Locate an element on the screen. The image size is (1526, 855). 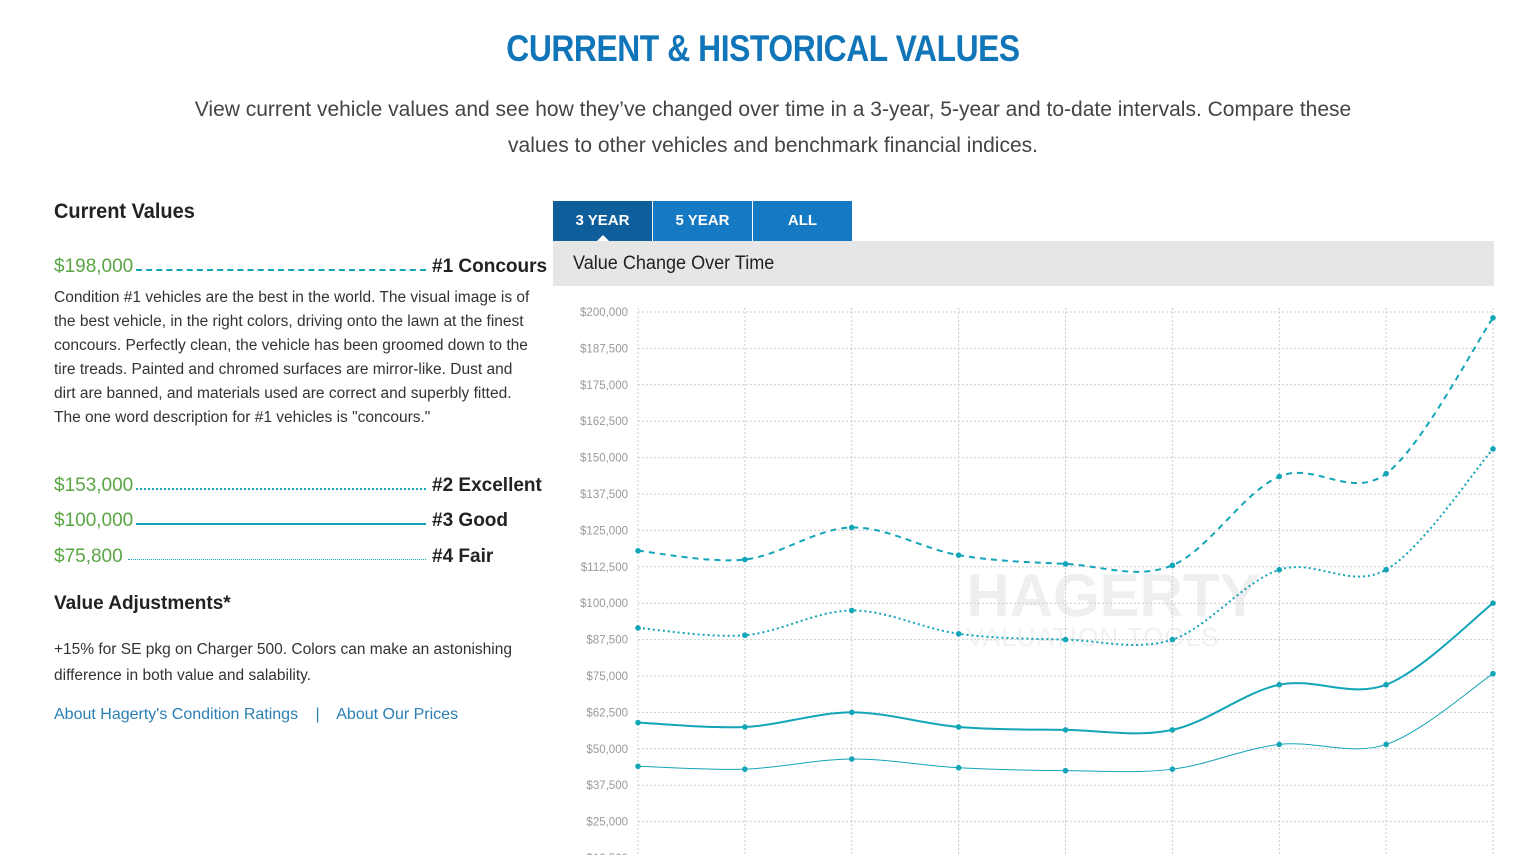
period-tabs: 3 YEAR 5 YEAR ALL is located at coordinates (703, 221).